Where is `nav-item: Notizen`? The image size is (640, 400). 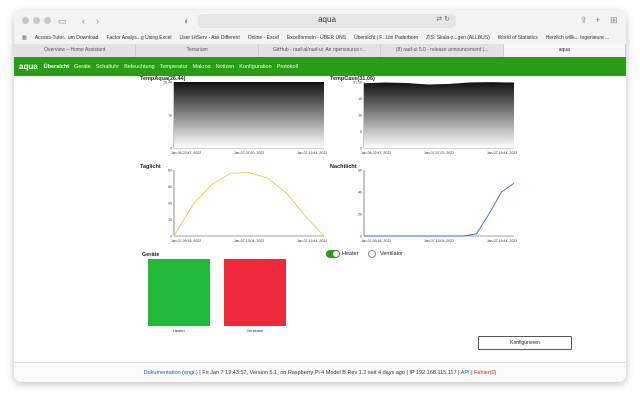 nav-item: Notizen is located at coordinates (225, 67).